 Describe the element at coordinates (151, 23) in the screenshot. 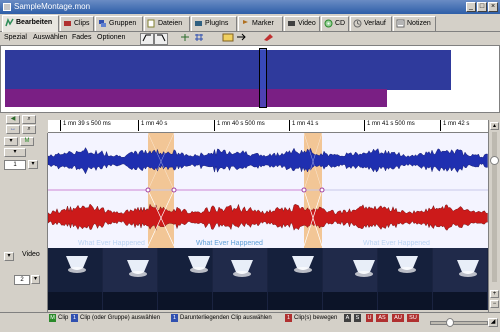

I see `files-icon` at that location.